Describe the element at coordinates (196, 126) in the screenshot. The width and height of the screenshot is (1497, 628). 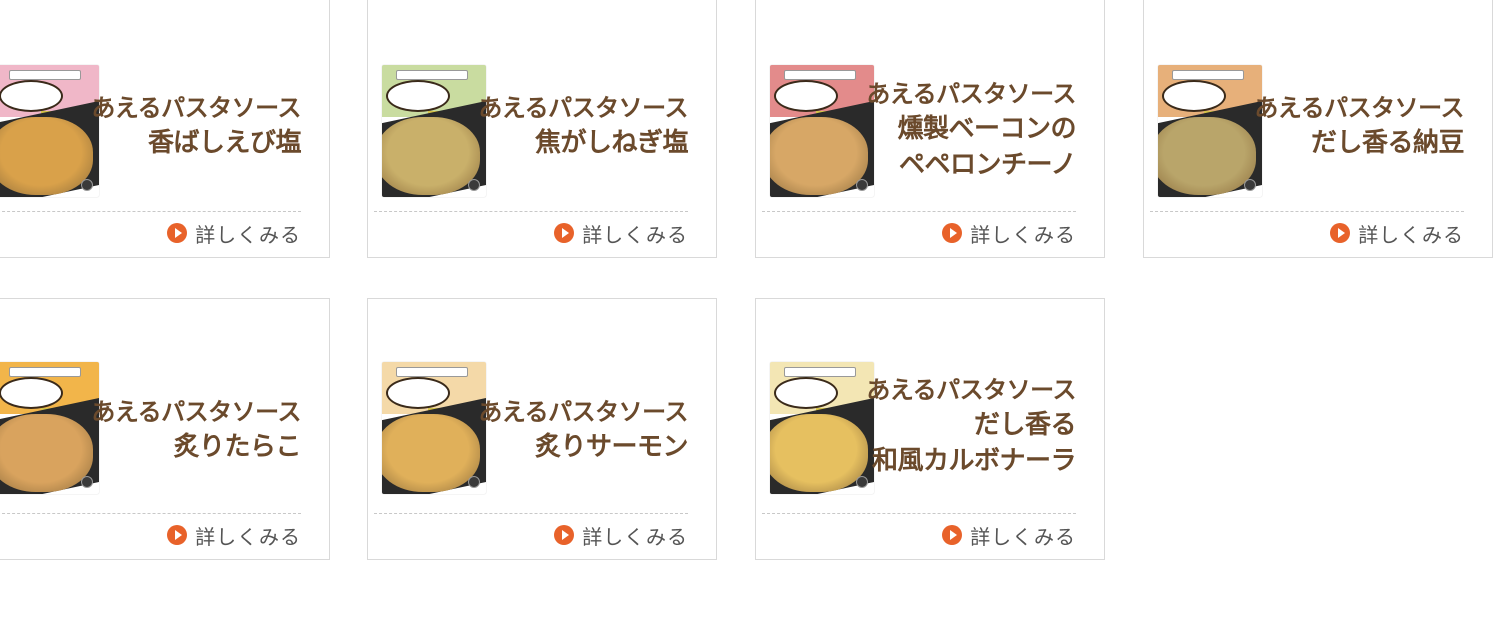
I see `product-title: あえるパスタソース香ばしえび塩` at that location.